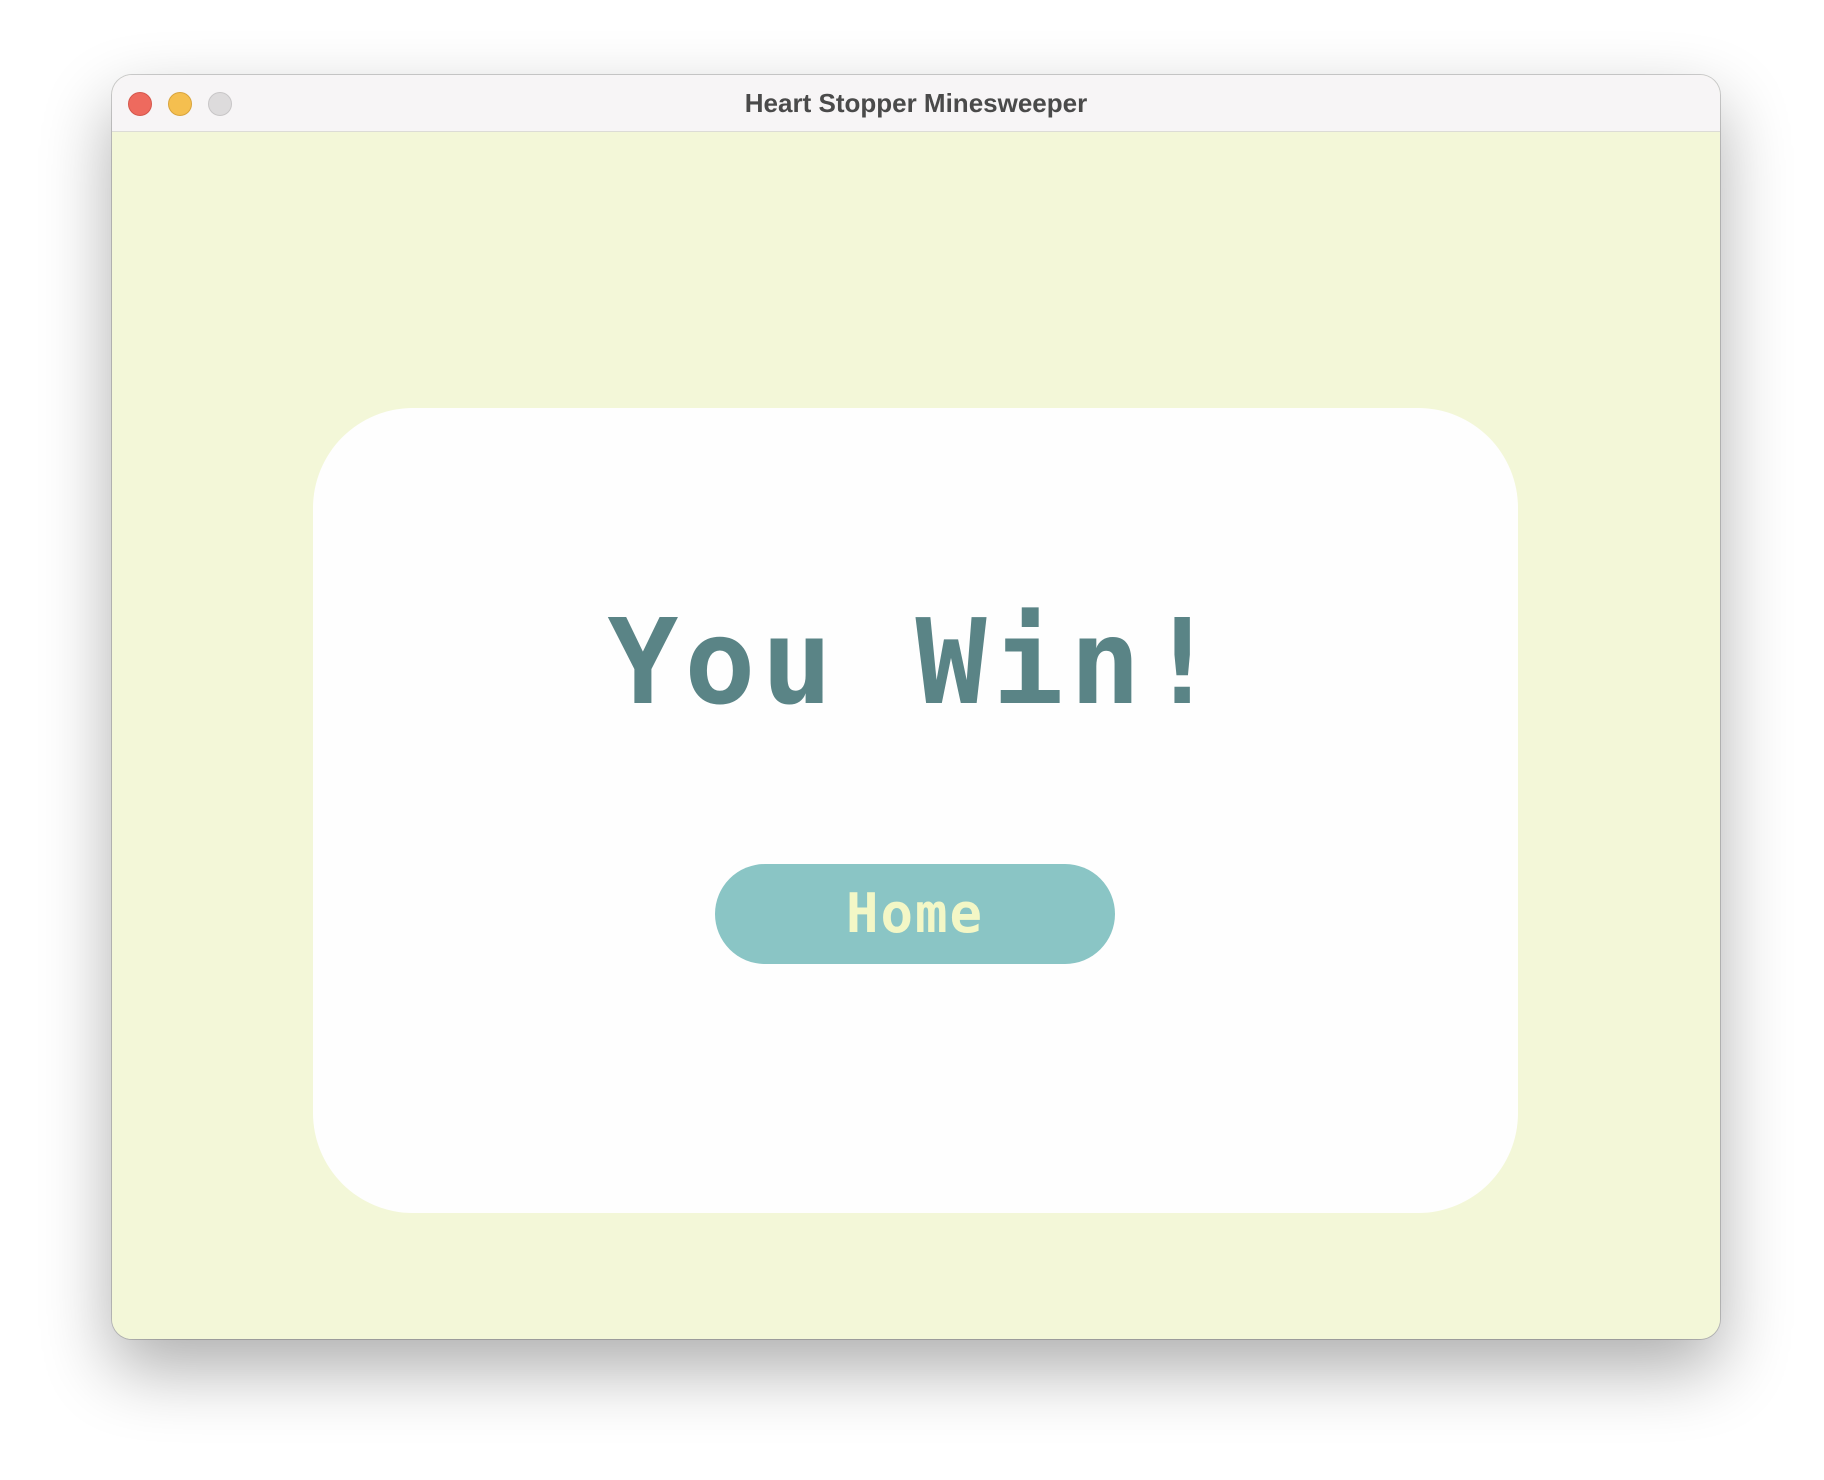 The image size is (1824, 1480). I want to click on title-bar: Heart Stopper Minesweeper, so click(916, 103).